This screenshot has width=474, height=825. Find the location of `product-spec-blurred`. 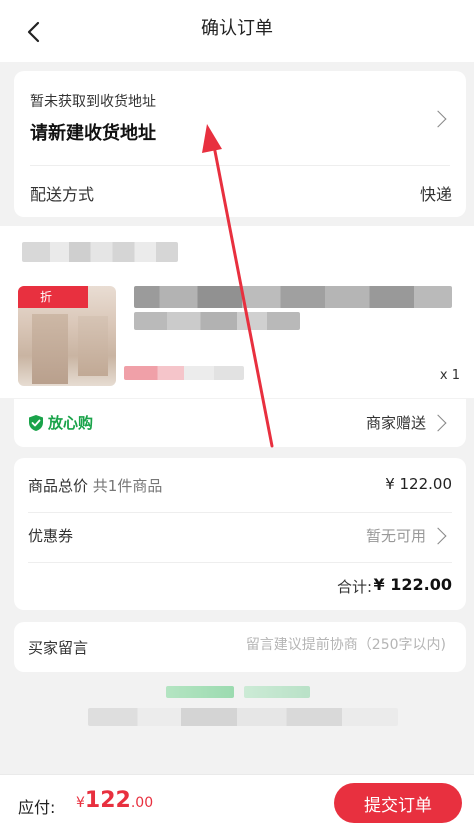

product-spec-blurred is located at coordinates (217, 321).